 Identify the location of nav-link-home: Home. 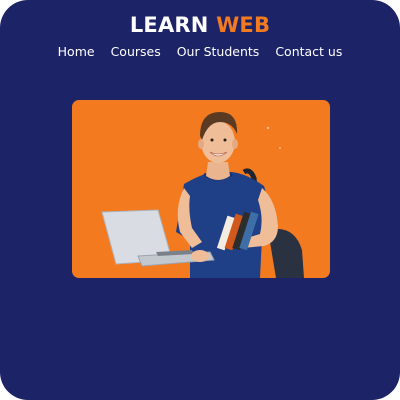
(76, 51).